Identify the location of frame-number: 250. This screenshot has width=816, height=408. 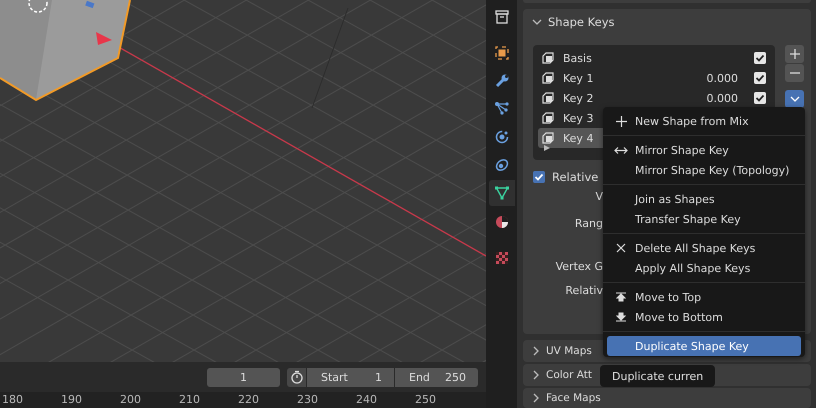
(426, 400).